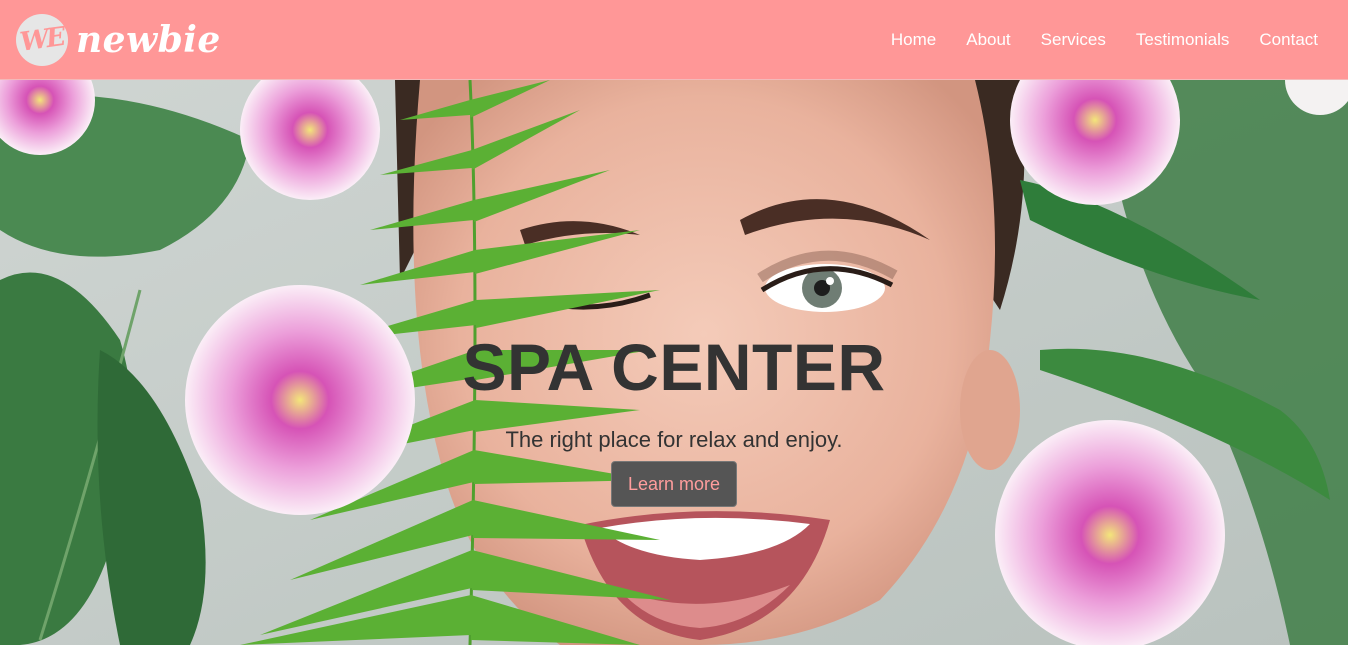 Image resolution: width=1348 pixels, height=645 pixels. I want to click on nav-link-services: Services, so click(1073, 39).